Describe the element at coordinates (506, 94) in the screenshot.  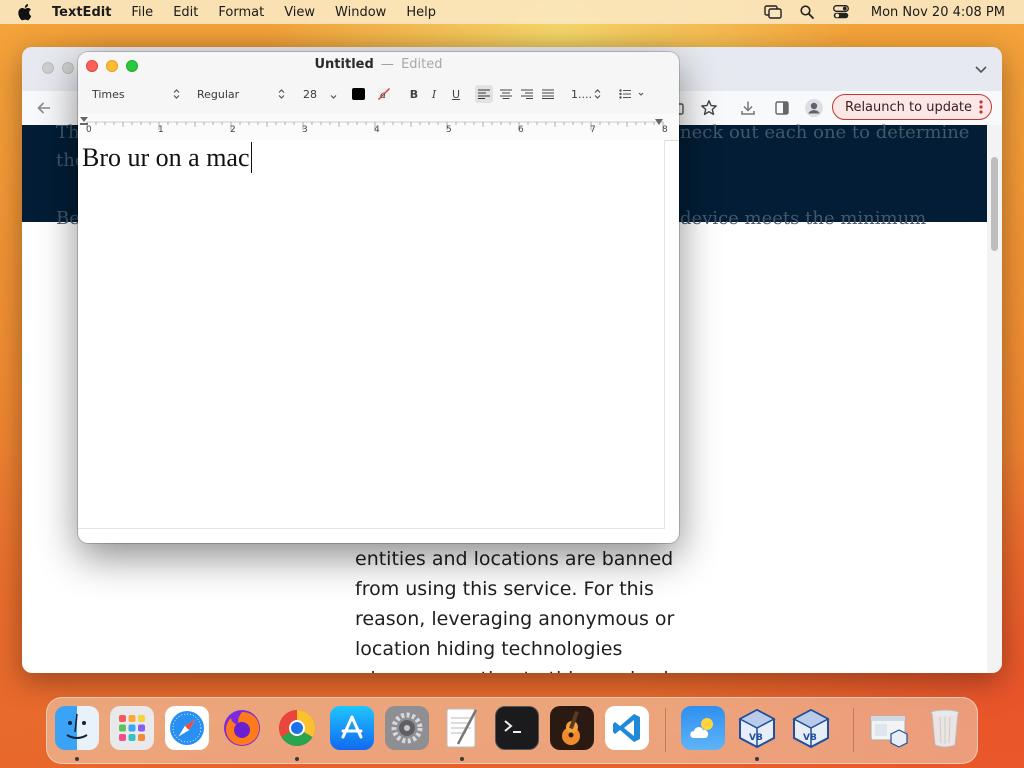
I see `align-center-icon` at that location.